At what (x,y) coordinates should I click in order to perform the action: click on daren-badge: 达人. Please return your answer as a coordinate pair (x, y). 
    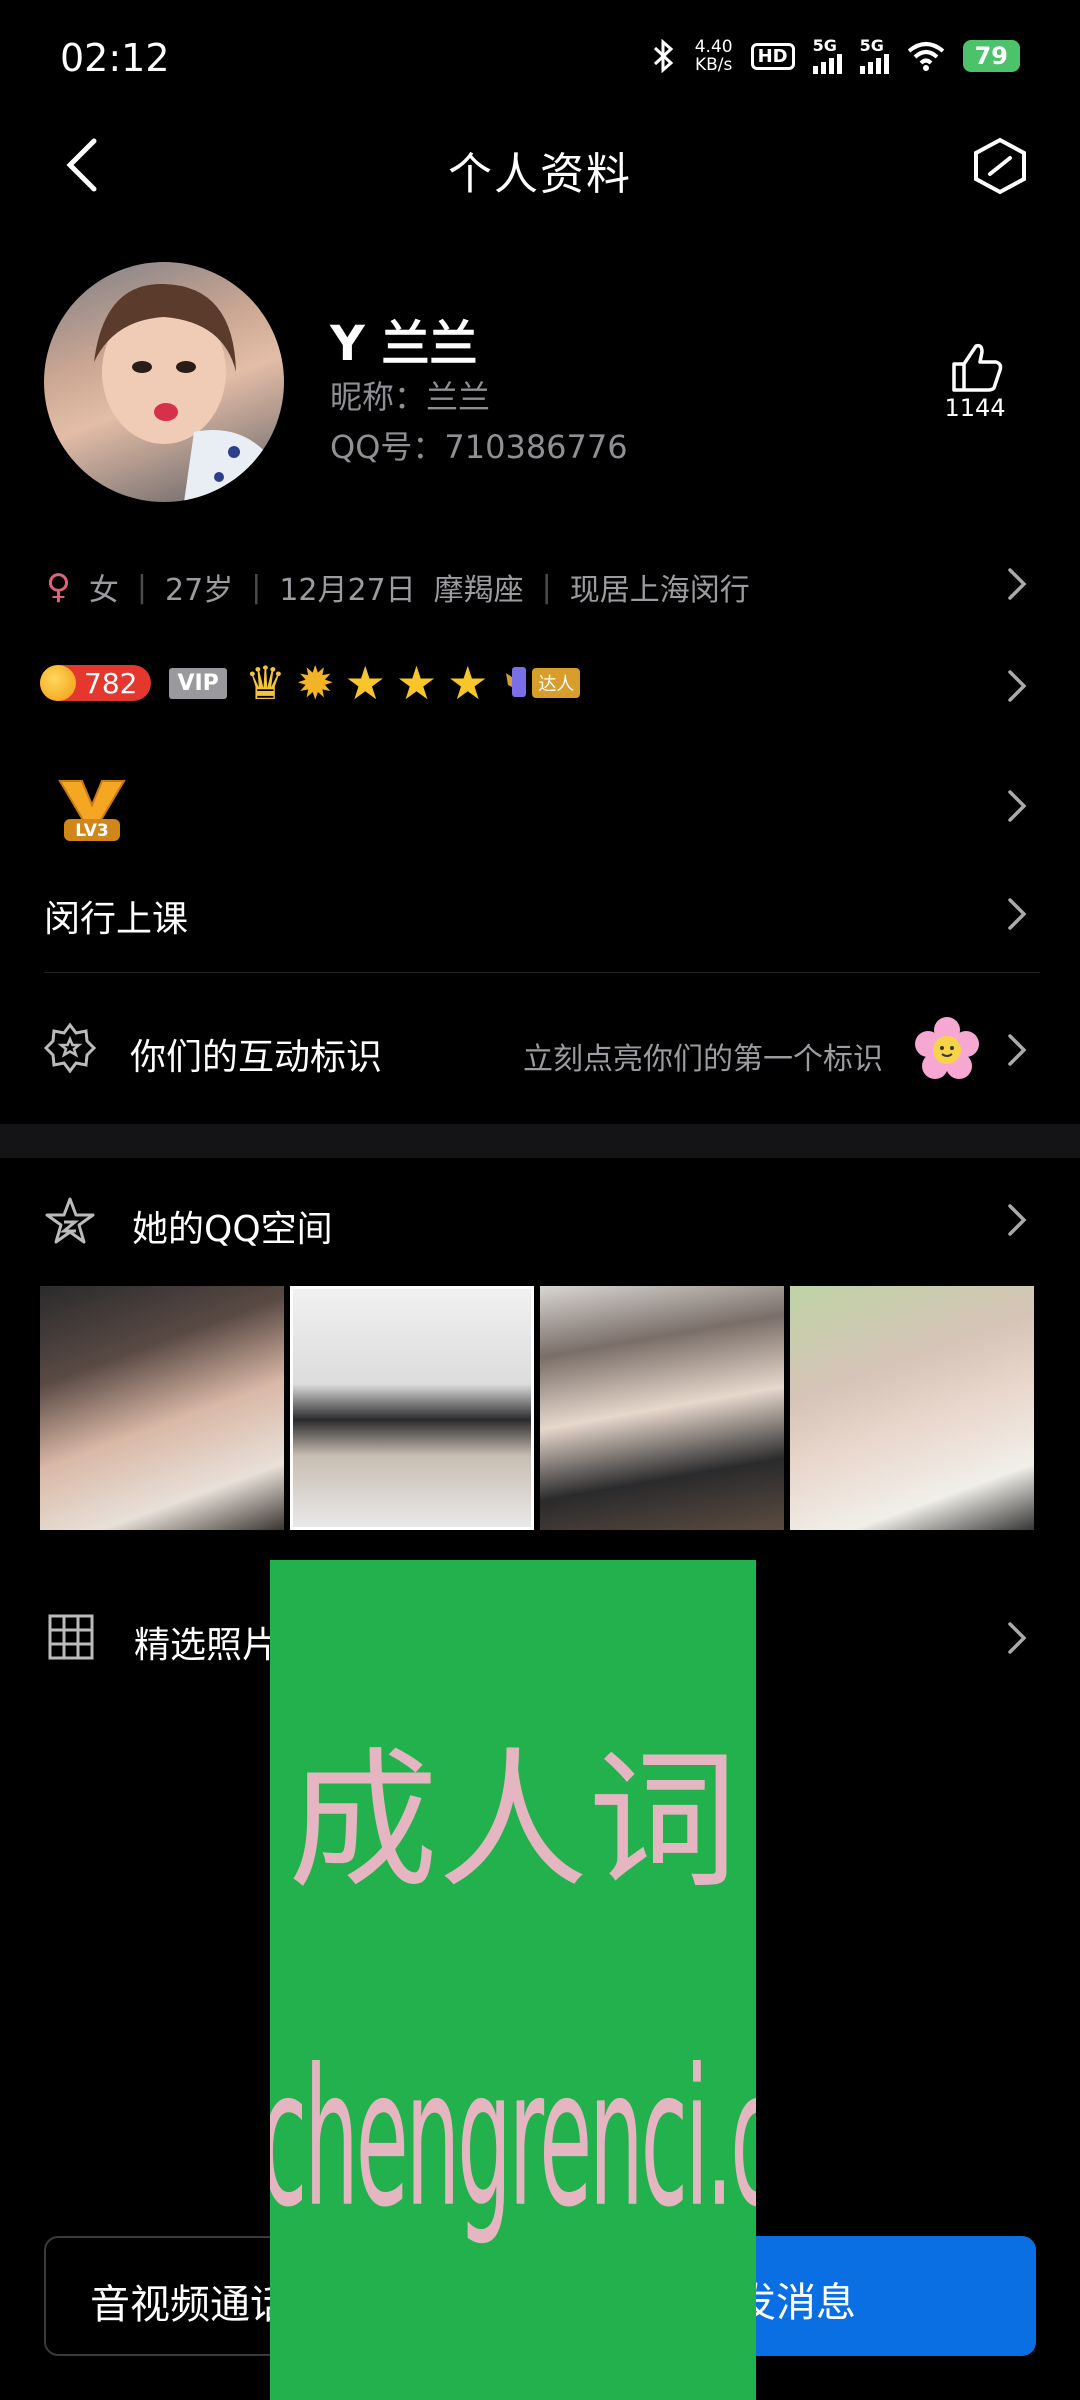
    Looking at the image, I should click on (543, 683).